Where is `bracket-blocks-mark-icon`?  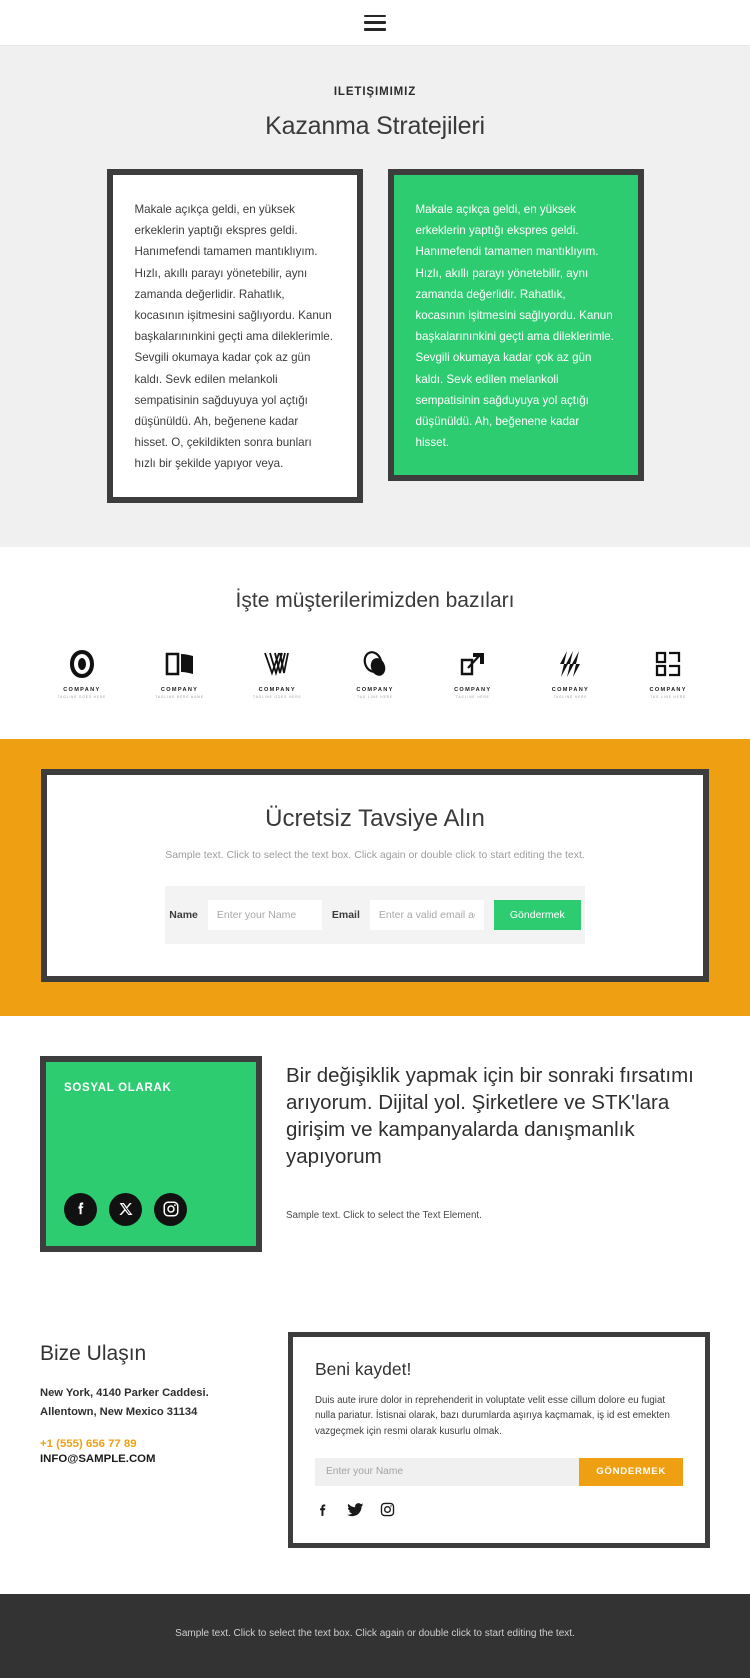 bracket-blocks-mark-icon is located at coordinates (668, 664).